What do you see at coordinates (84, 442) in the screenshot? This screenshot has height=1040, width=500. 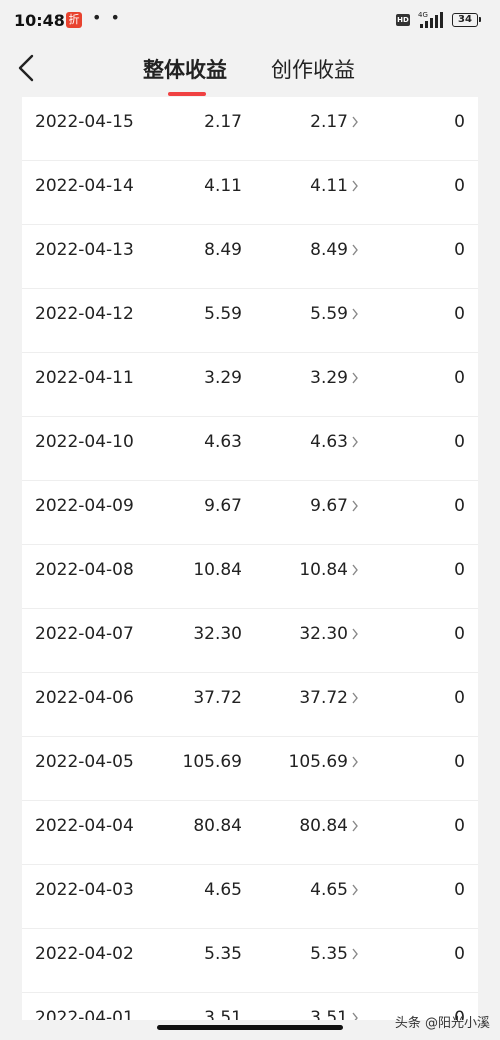 I see `row-date: 2022-04-10` at bounding box center [84, 442].